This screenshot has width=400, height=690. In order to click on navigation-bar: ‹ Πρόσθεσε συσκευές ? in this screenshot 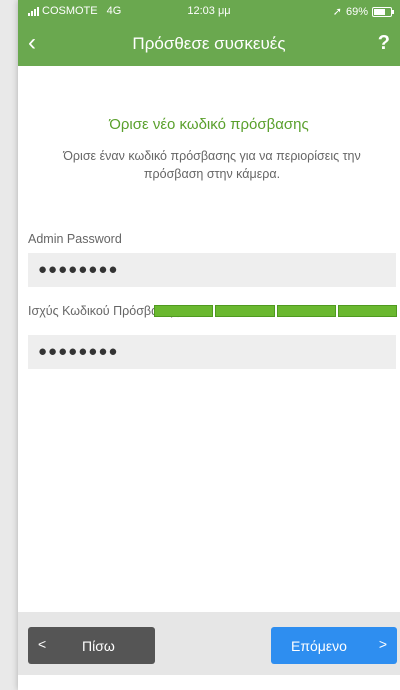, I will do `click(209, 44)`.